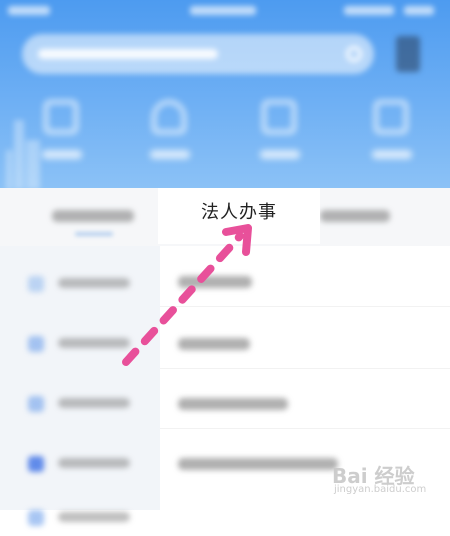  I want to click on scan-icon, so click(408, 54).